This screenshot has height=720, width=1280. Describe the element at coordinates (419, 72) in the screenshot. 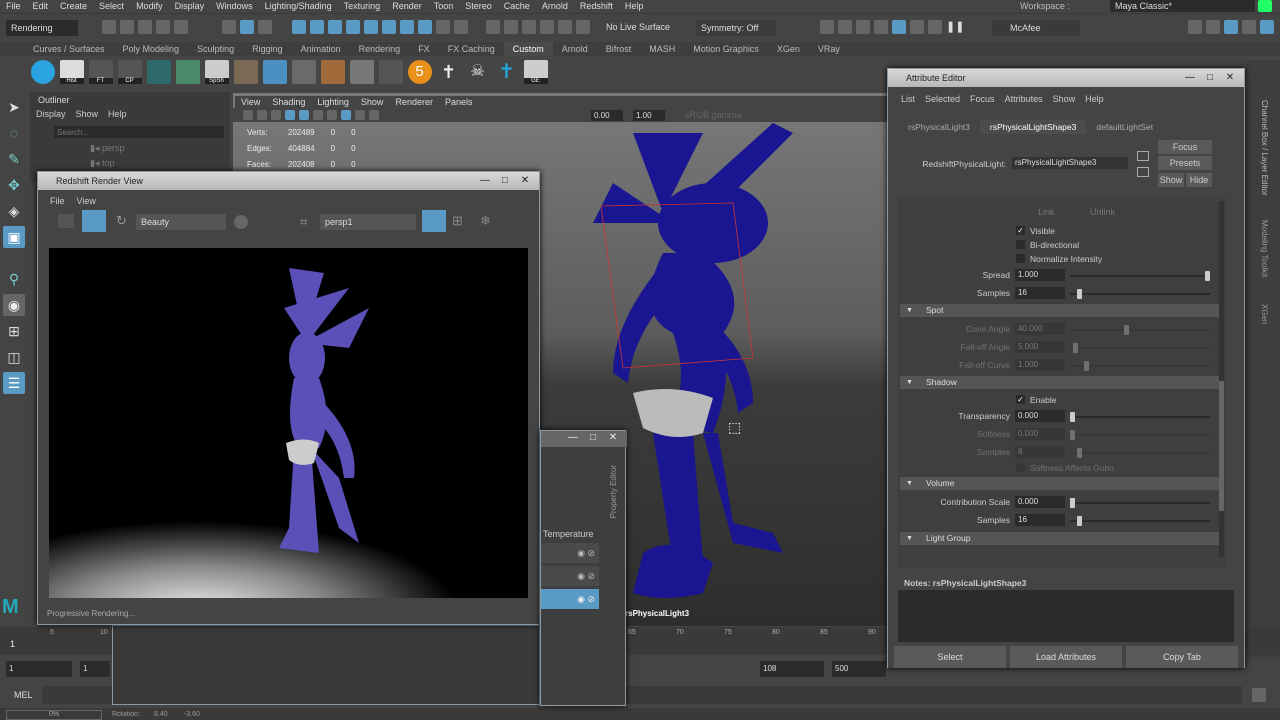

I see `five-icon: 5` at that location.